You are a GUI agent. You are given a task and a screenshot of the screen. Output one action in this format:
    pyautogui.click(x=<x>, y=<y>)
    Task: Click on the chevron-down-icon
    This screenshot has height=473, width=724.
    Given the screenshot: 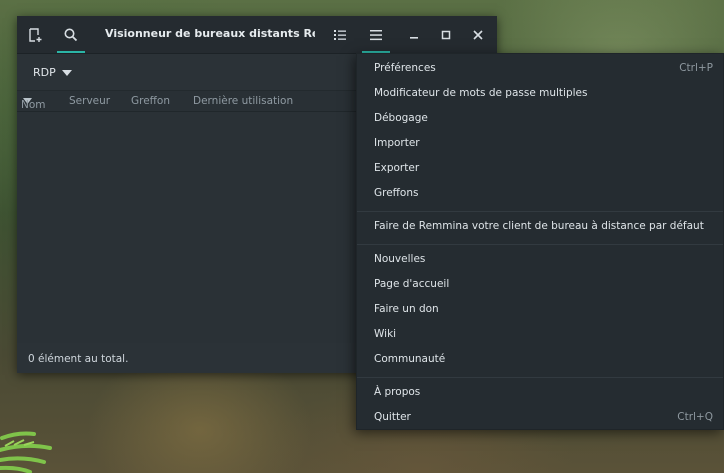 What is the action you would take?
    pyautogui.click(x=66, y=72)
    